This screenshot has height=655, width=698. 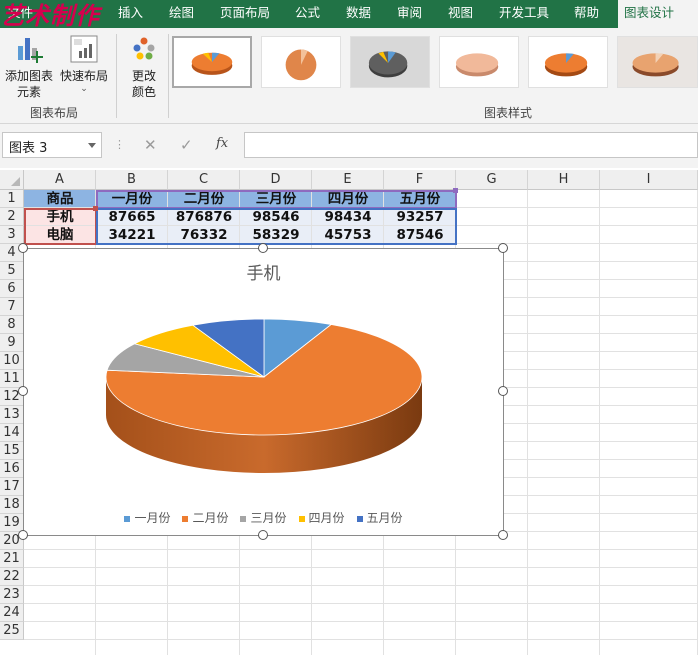 I want to click on row-header-22: 22, so click(x=12, y=577).